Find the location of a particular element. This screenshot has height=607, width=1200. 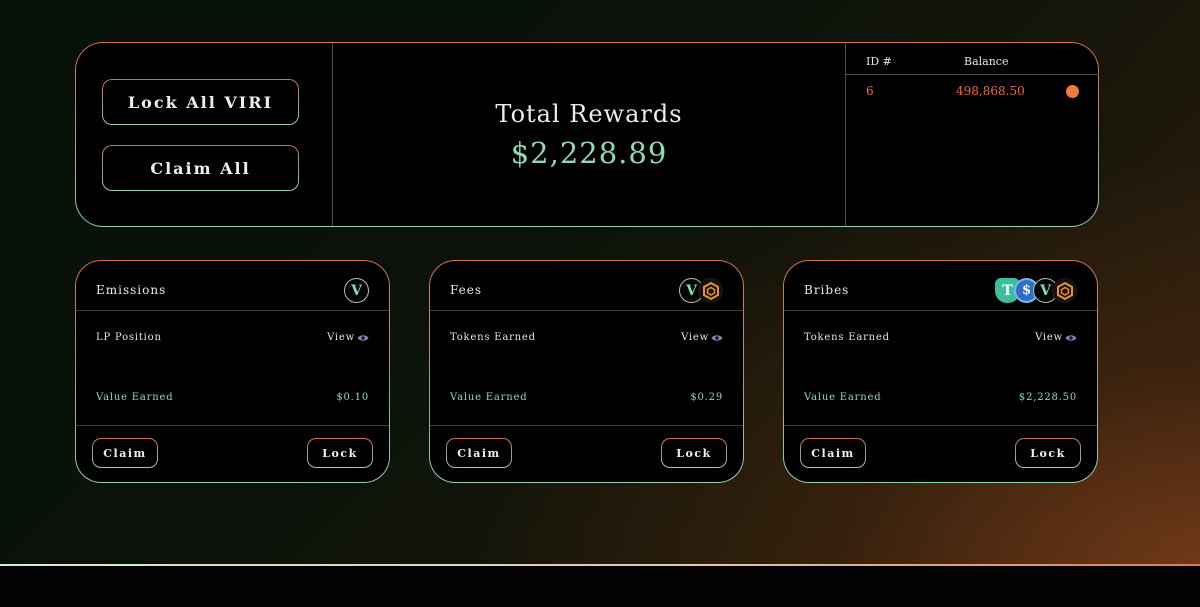

card-header: Bribes T $ V is located at coordinates (940, 286).